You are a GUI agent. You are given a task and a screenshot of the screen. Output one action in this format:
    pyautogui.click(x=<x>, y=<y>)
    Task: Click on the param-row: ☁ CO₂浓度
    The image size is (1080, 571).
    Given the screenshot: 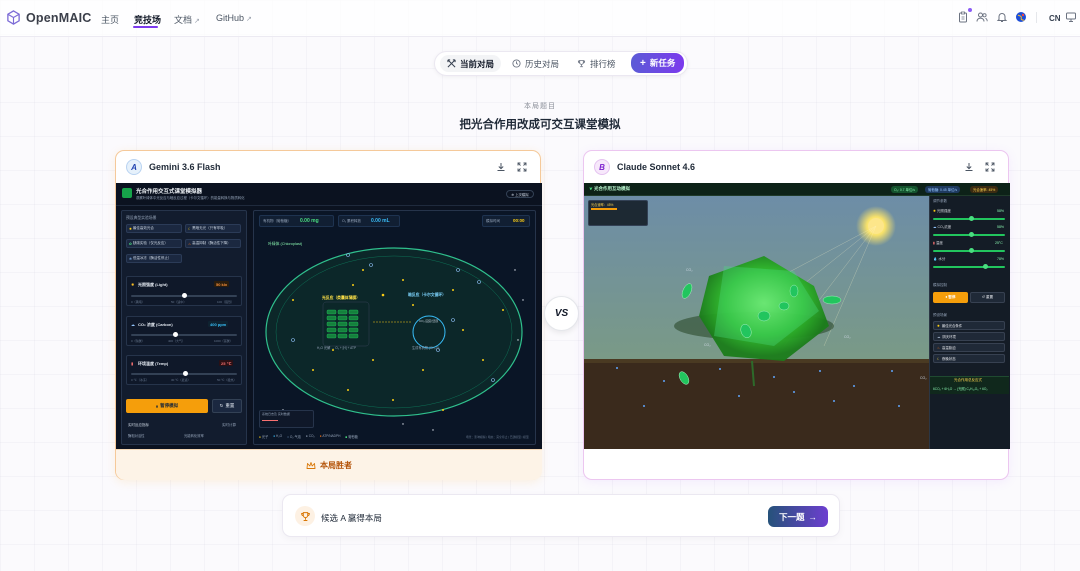 What is the action you would take?
    pyautogui.click(x=942, y=227)
    